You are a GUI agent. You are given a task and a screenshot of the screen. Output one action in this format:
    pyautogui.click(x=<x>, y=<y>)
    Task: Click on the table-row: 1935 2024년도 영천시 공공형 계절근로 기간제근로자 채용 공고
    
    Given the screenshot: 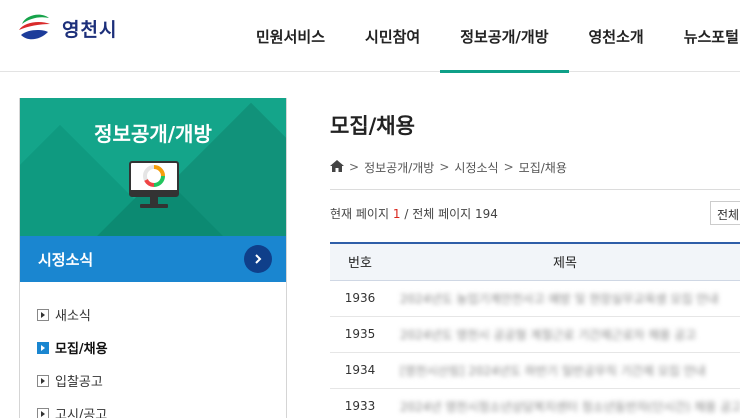 What is the action you would take?
    pyautogui.click(x=535, y=334)
    